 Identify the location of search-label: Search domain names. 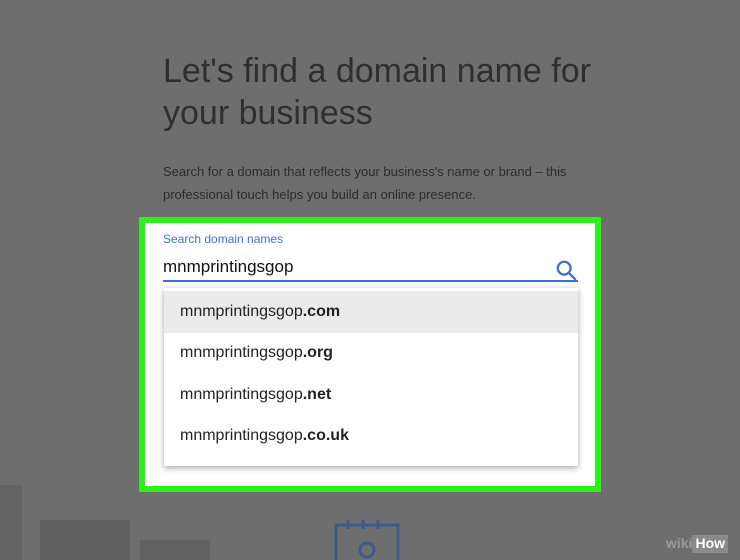
(223, 239).